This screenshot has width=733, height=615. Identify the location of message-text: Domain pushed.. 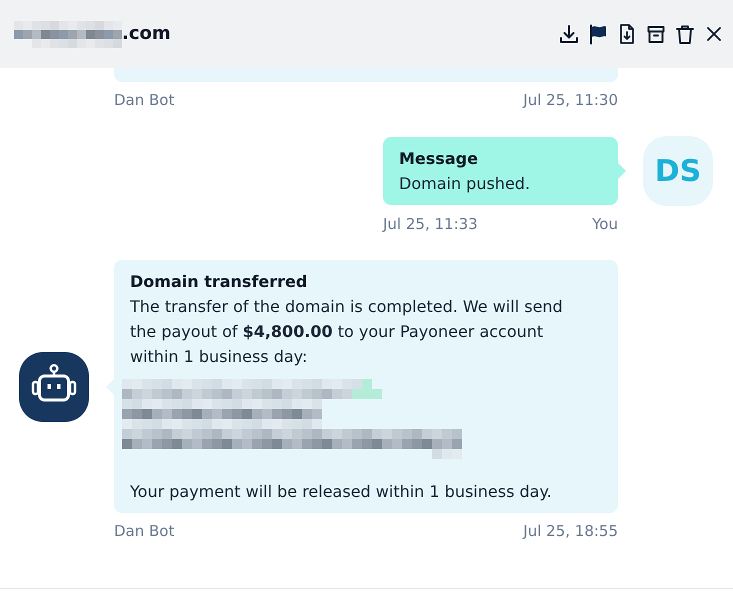
(465, 184).